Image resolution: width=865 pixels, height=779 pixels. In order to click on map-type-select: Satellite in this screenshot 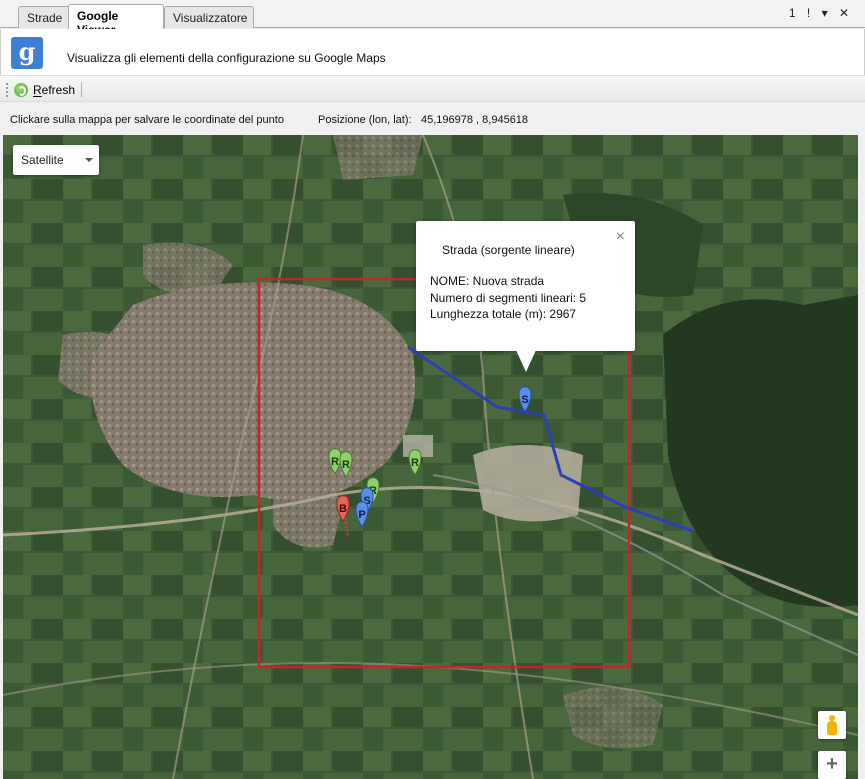, I will do `click(56, 160)`.